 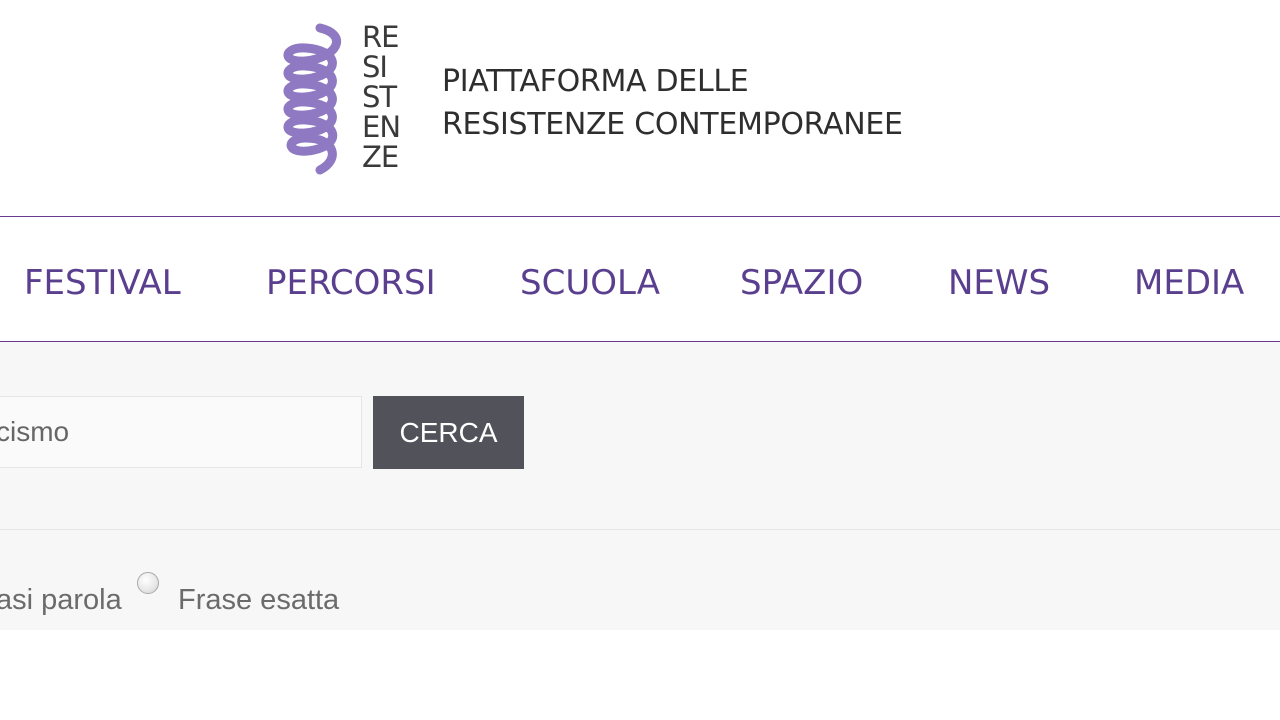 What do you see at coordinates (801, 283) in the screenshot?
I see `nav-item-spazio: SPAZIO` at bounding box center [801, 283].